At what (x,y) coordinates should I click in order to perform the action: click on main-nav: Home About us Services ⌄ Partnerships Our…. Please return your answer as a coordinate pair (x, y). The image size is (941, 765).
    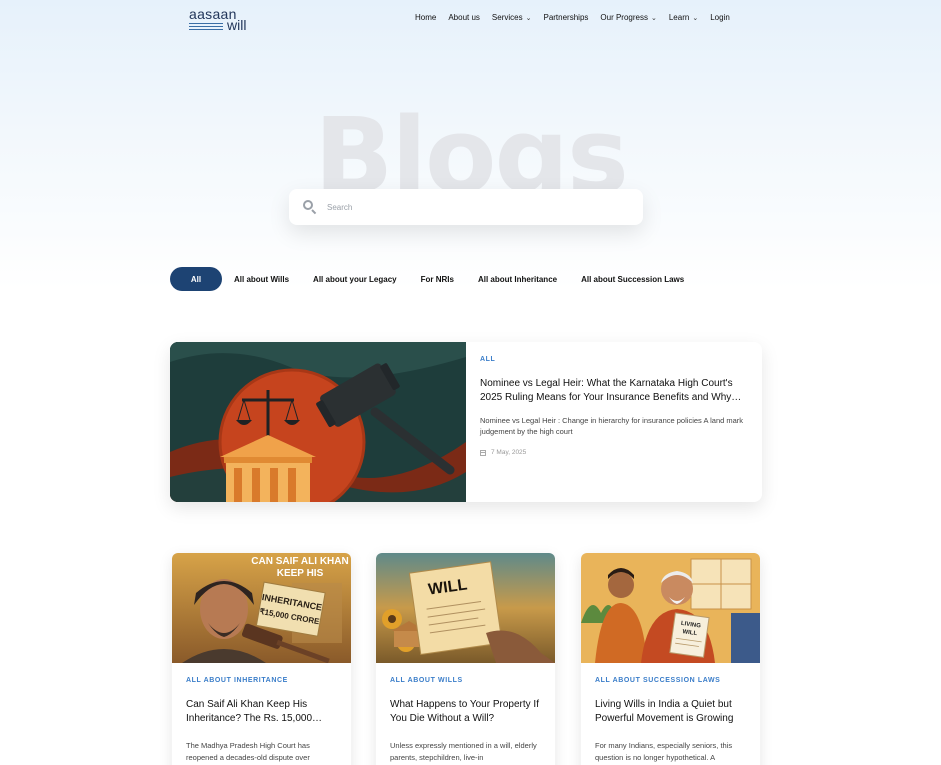
    Looking at the image, I should click on (578, 17).